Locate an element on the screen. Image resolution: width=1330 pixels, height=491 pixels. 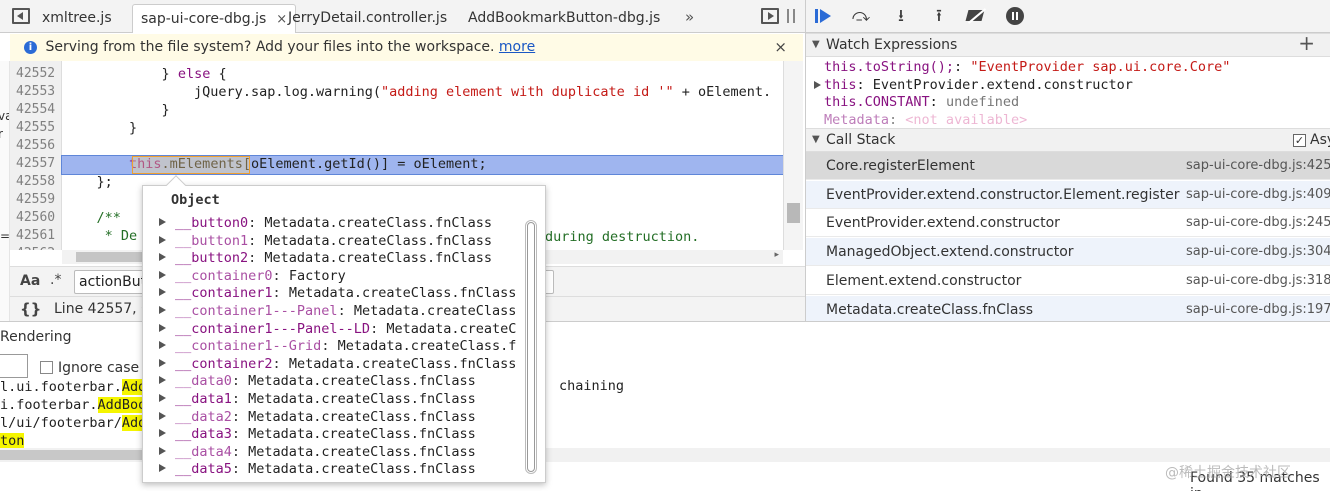
object-property-row: __data5: Metadata.createClass.fnClass is located at coordinates (317, 470).